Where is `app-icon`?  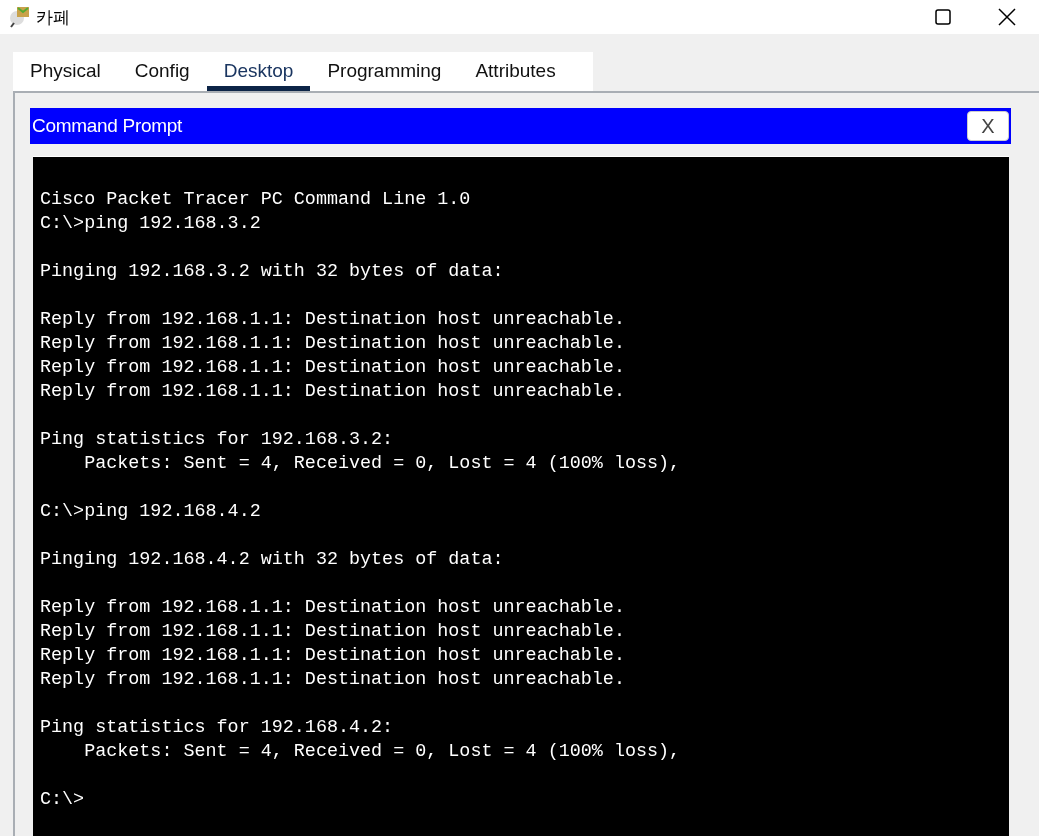 app-icon is located at coordinates (20, 17).